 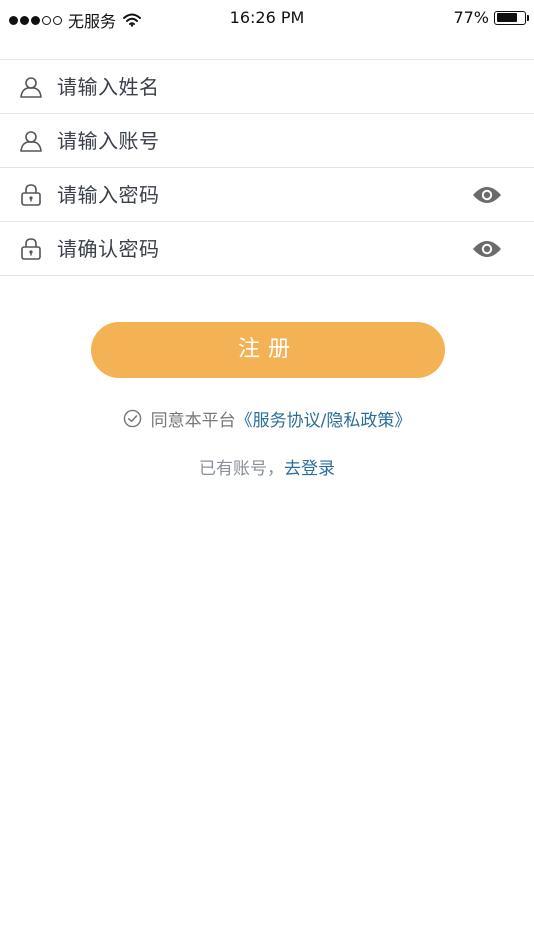 I want to click on agreement-link: 《服务协议/隐私政策》, so click(x=324, y=418).